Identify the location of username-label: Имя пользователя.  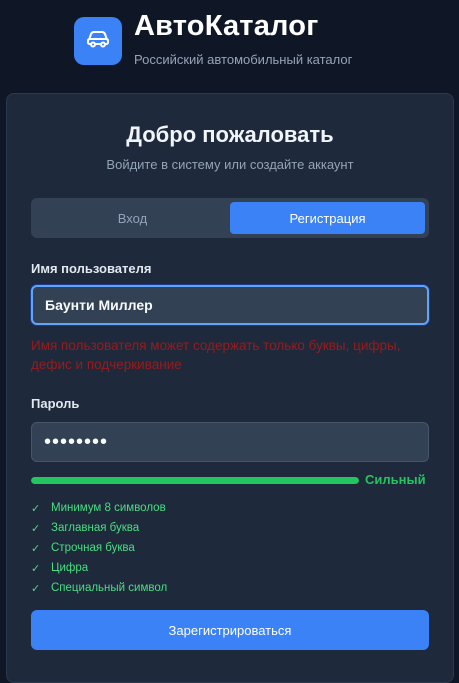
(91, 268).